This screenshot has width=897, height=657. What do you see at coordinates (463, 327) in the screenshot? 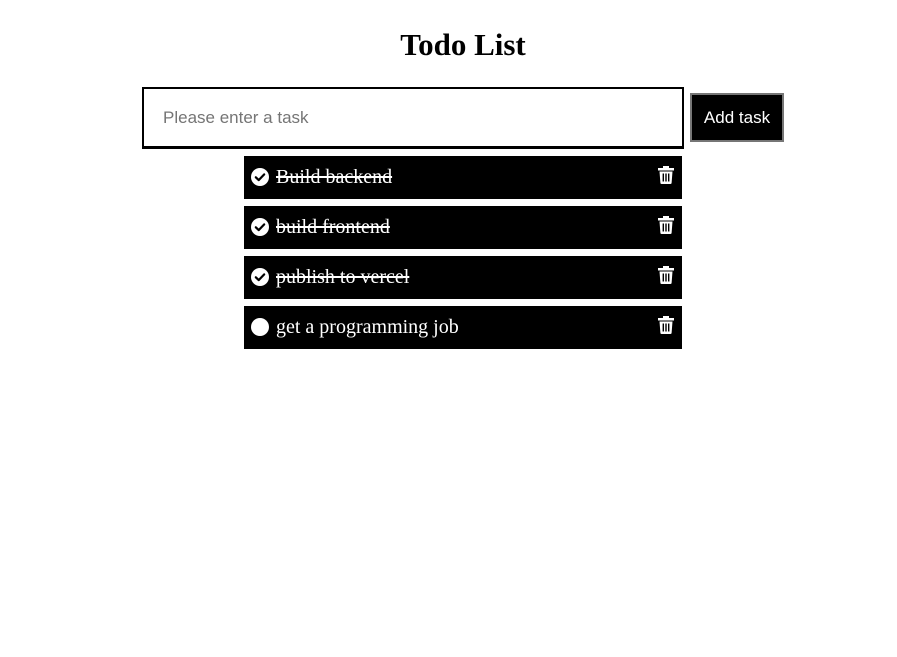
I see `todo-item: get a programming job` at bounding box center [463, 327].